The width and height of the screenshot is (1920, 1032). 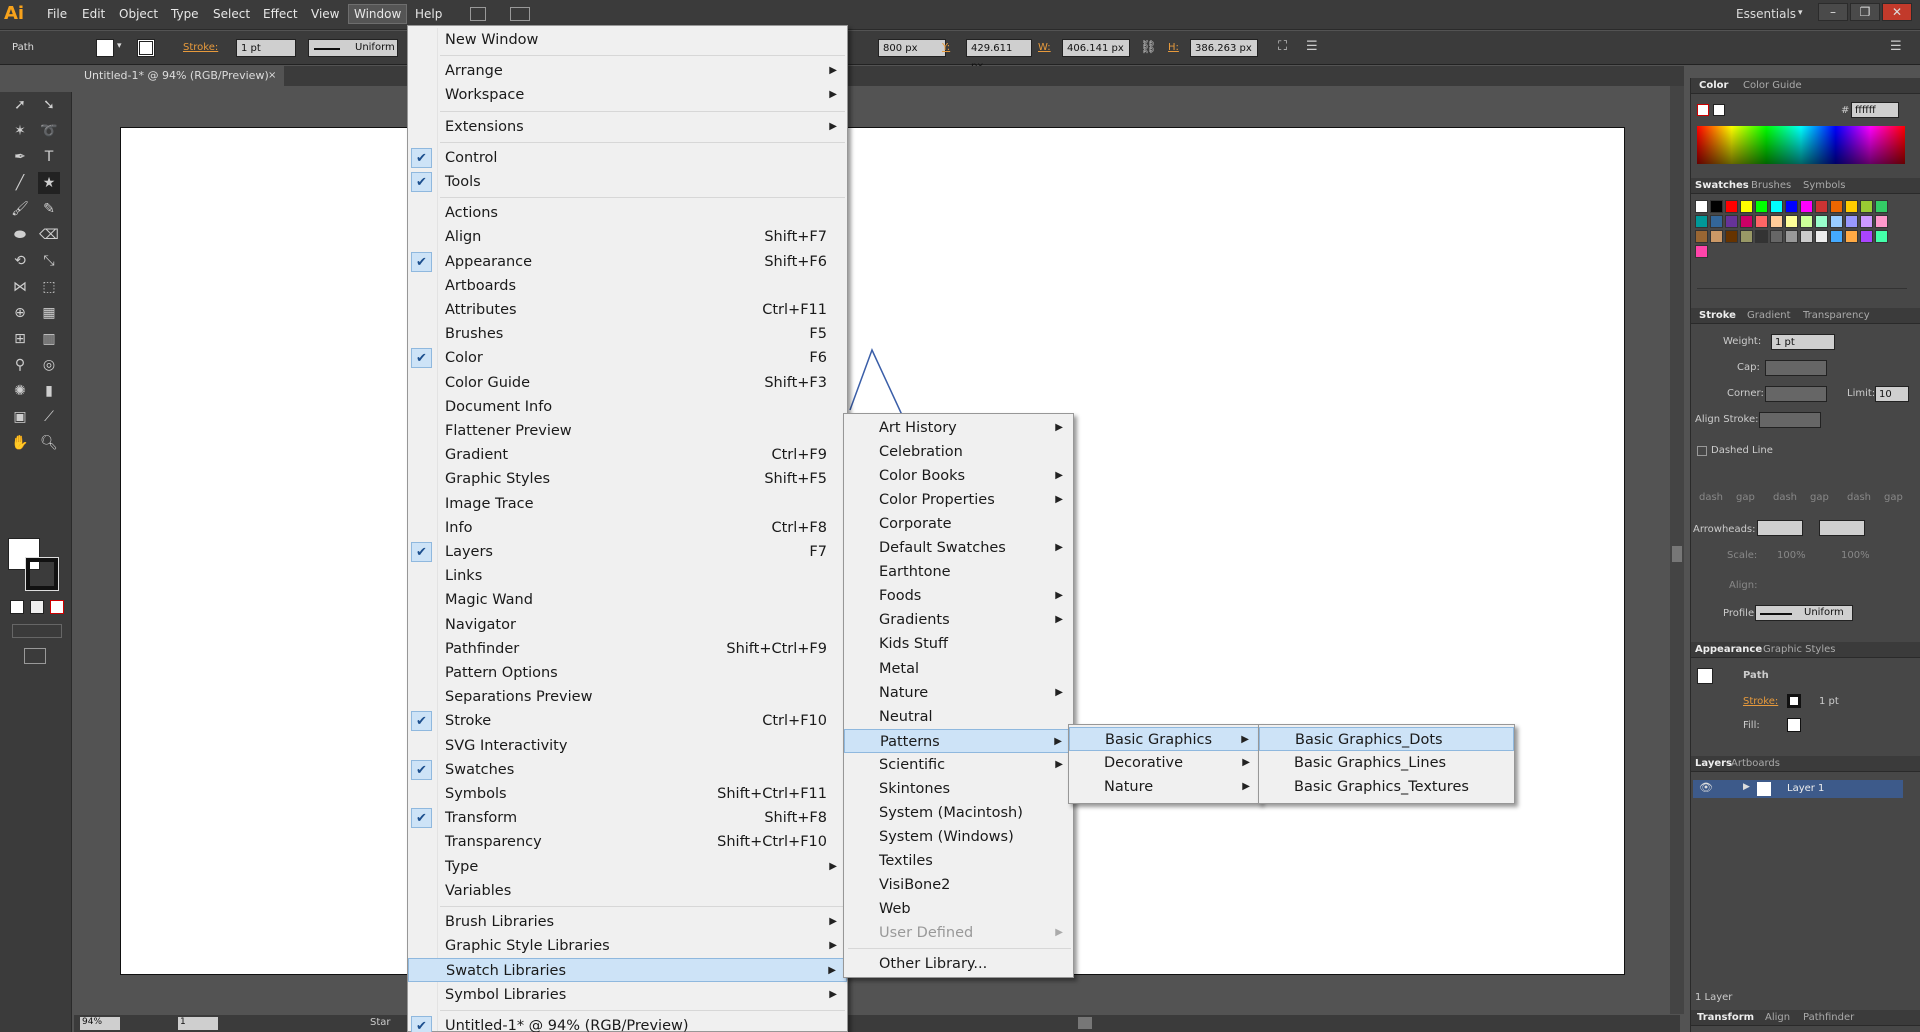 I want to click on close-button: ✕, so click(x=1897, y=12).